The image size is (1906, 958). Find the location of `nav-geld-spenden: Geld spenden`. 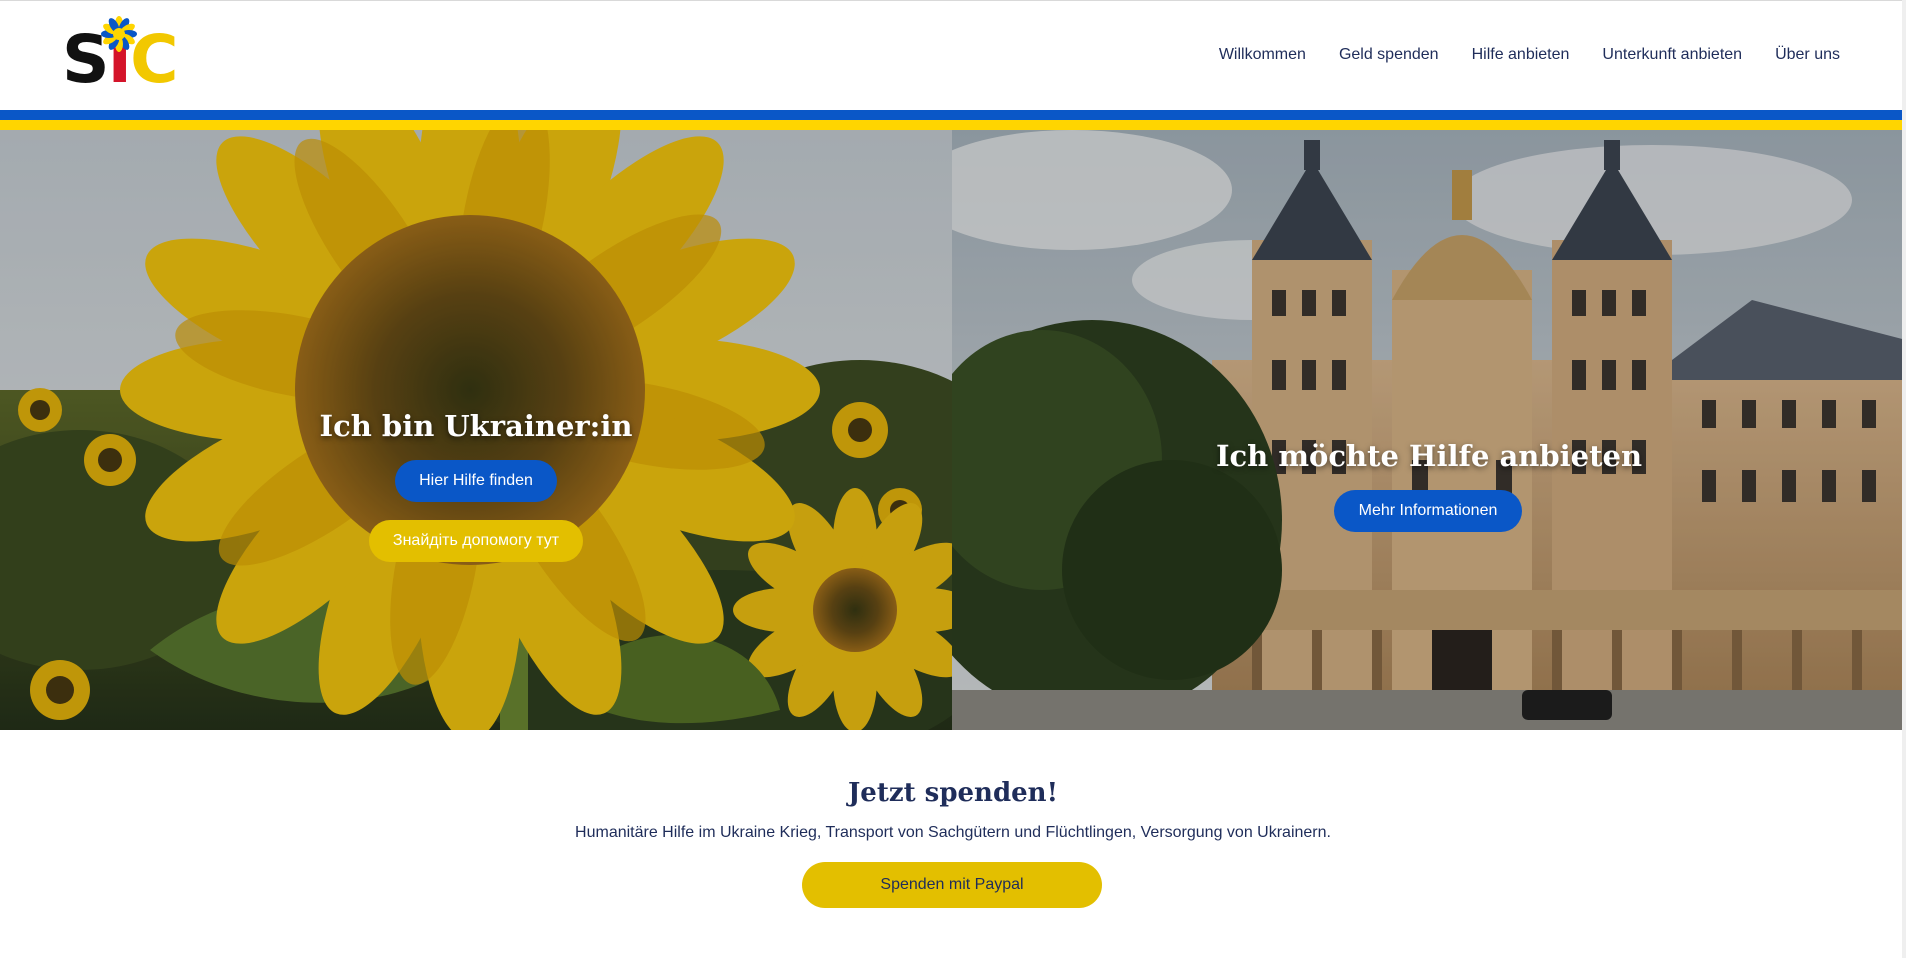

nav-geld-spenden: Geld spenden is located at coordinates (1389, 55).